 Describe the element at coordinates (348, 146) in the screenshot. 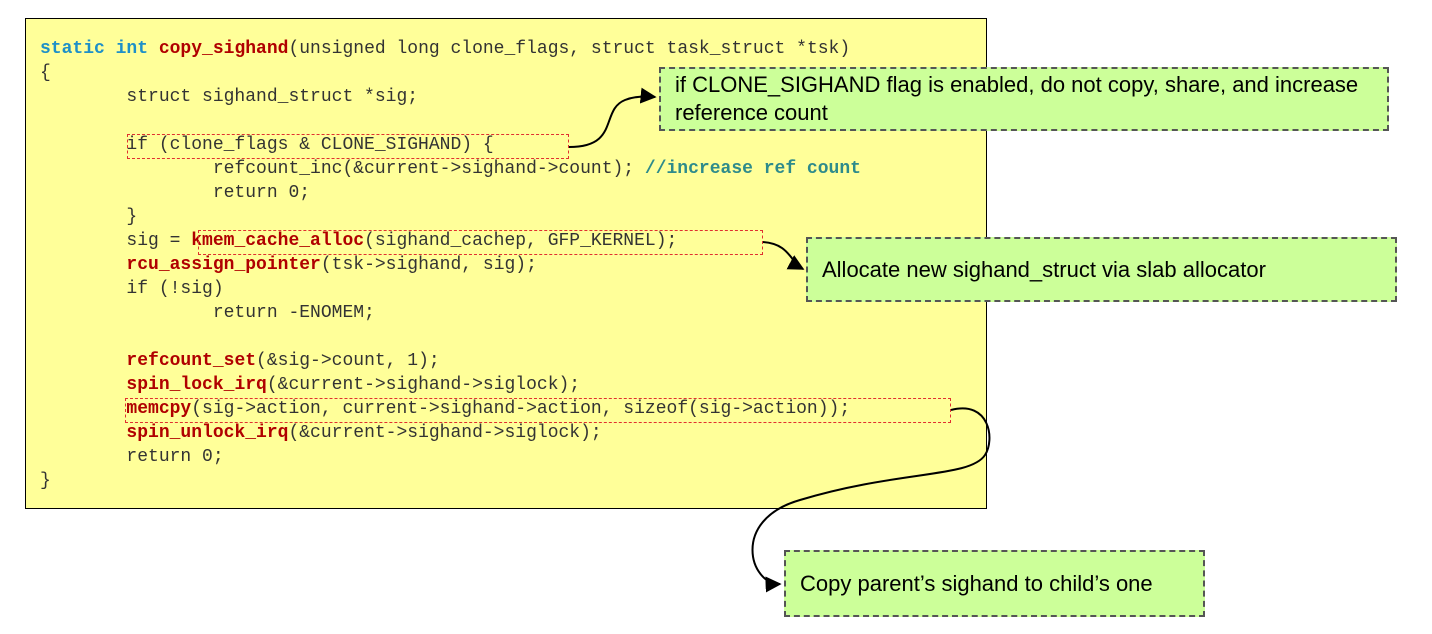

I see `highlight-clone-check` at that location.